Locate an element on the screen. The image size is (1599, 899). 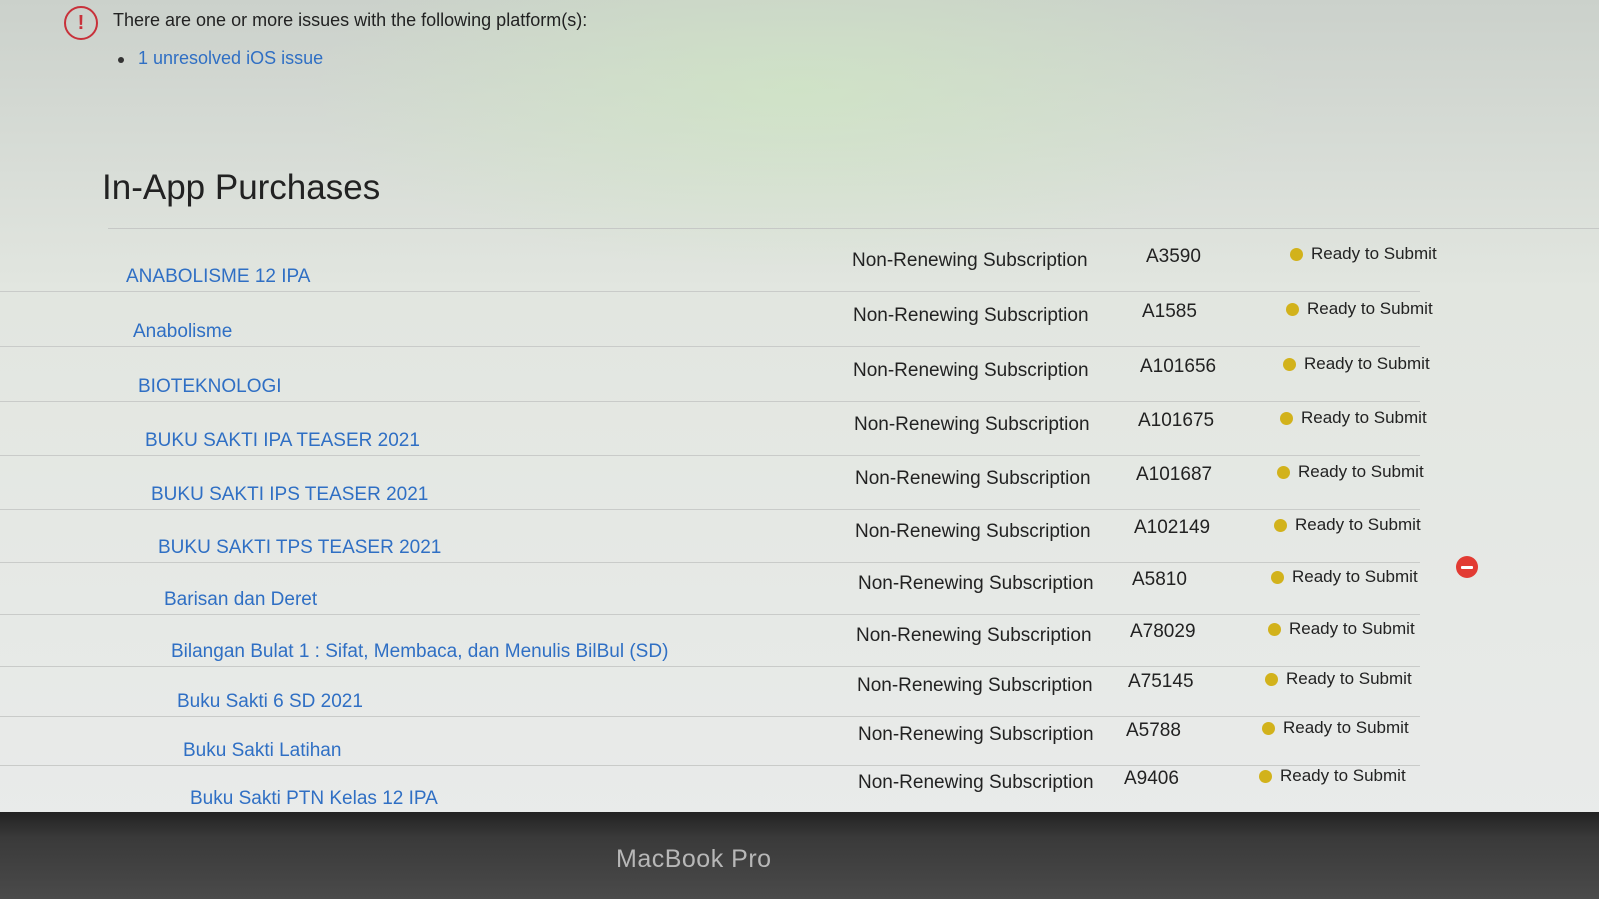
iap-reference-id: A101656 is located at coordinates (1178, 366).